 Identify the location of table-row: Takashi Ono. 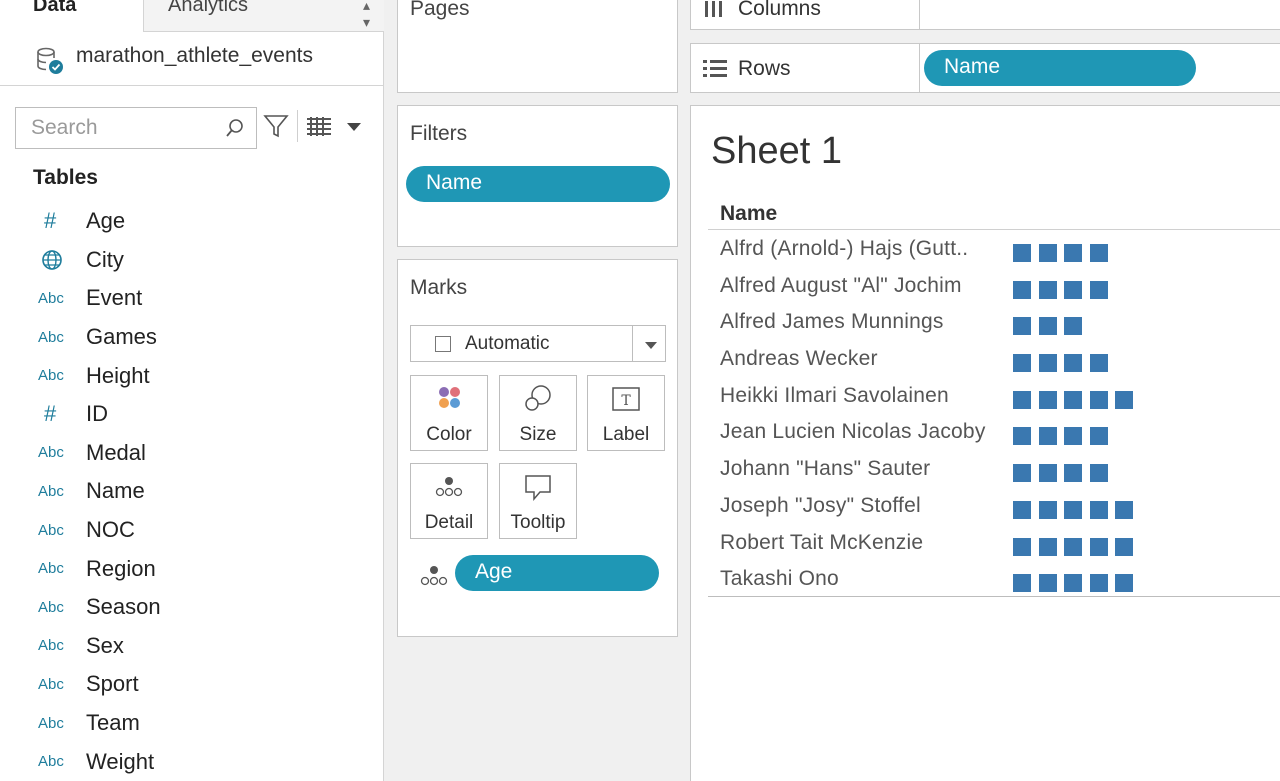
(1000, 579).